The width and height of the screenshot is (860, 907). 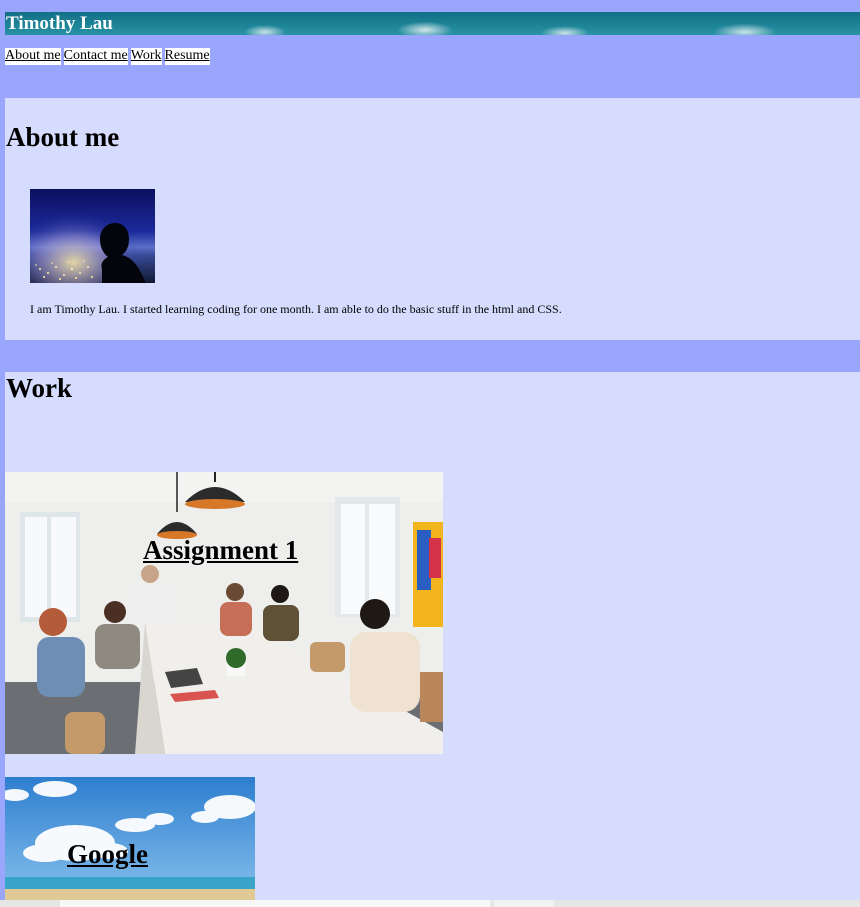 What do you see at coordinates (220, 550) in the screenshot?
I see `project-label-assignment-1: Assignment 1` at bounding box center [220, 550].